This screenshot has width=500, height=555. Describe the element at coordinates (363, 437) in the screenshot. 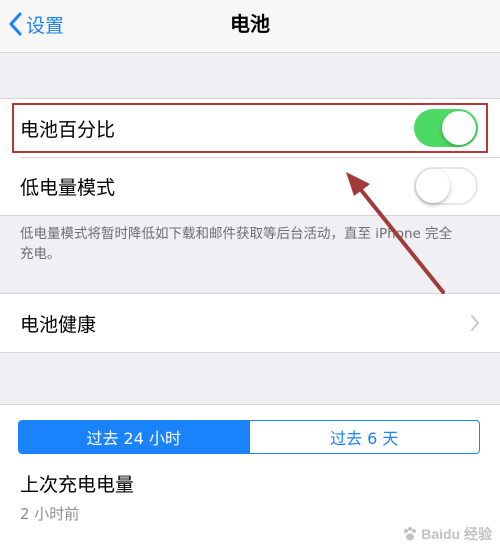

I see `segment-last-6-days: 过去 6 天` at that location.